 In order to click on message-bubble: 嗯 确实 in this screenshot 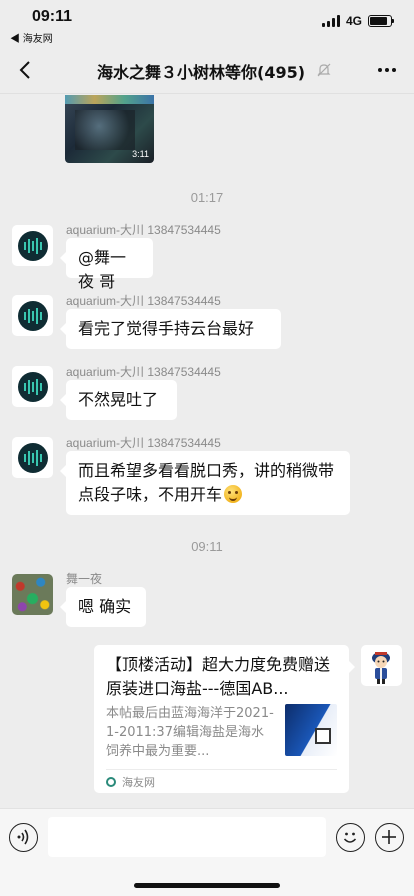, I will do `click(103, 607)`.